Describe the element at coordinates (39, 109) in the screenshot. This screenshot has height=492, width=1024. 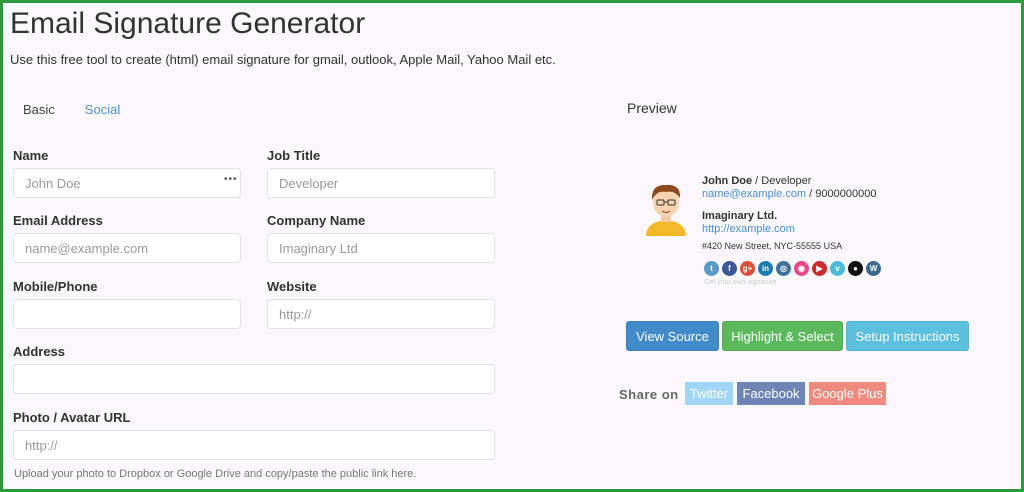
I see `tab-basic: Basic` at that location.